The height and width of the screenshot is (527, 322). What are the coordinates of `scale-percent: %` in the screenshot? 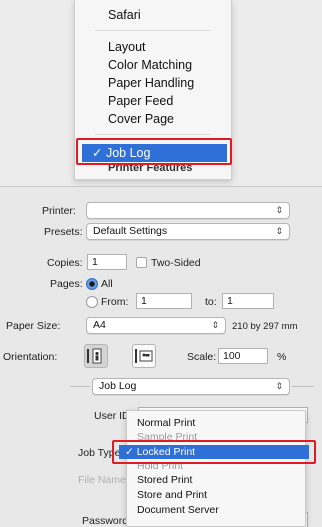 It's located at (282, 357).